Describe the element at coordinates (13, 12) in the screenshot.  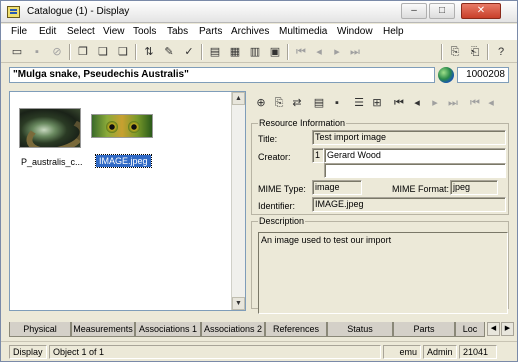
I see `catalogue-app-icon` at that location.